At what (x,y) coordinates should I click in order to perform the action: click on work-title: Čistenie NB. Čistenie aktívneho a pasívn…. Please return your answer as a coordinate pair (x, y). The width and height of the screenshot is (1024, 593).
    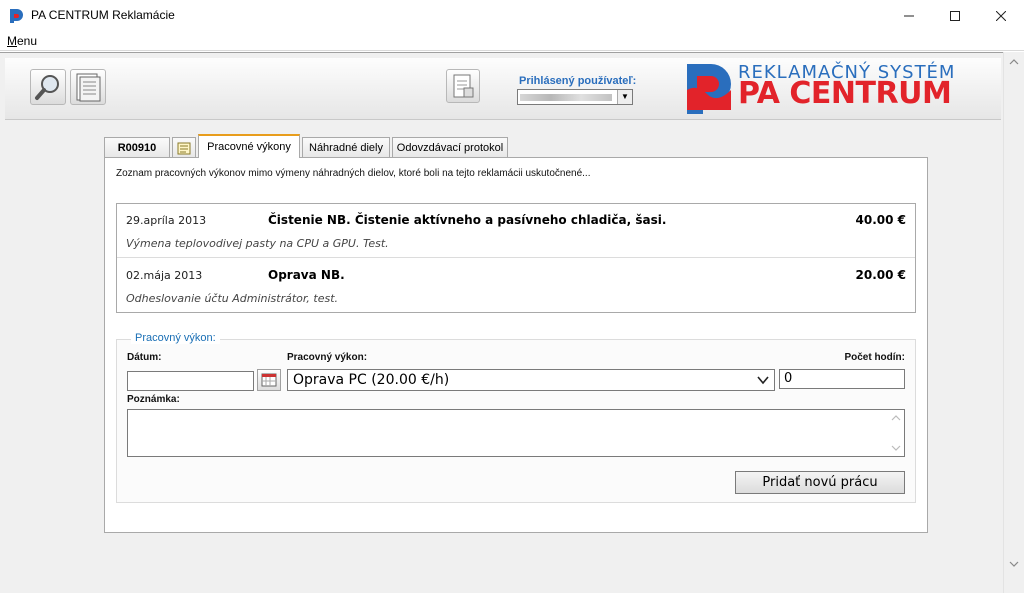
    Looking at the image, I should click on (467, 220).